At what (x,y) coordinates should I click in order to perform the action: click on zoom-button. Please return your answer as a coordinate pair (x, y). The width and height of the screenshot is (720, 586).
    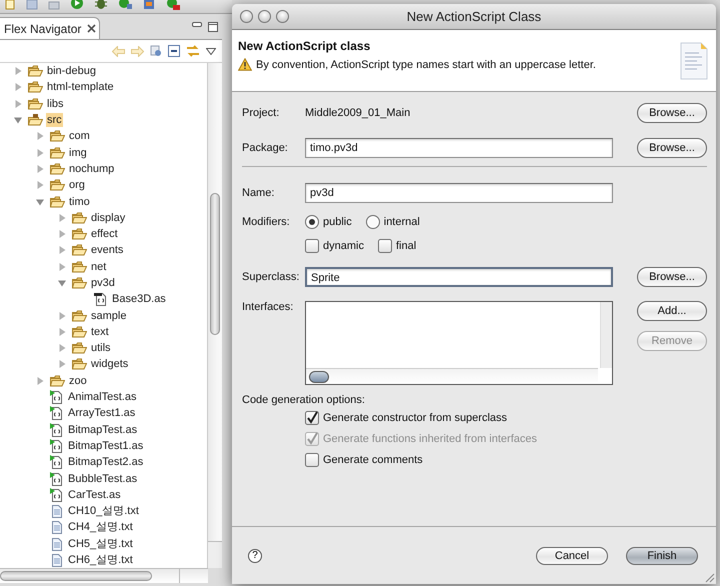
    Looking at the image, I should click on (282, 16).